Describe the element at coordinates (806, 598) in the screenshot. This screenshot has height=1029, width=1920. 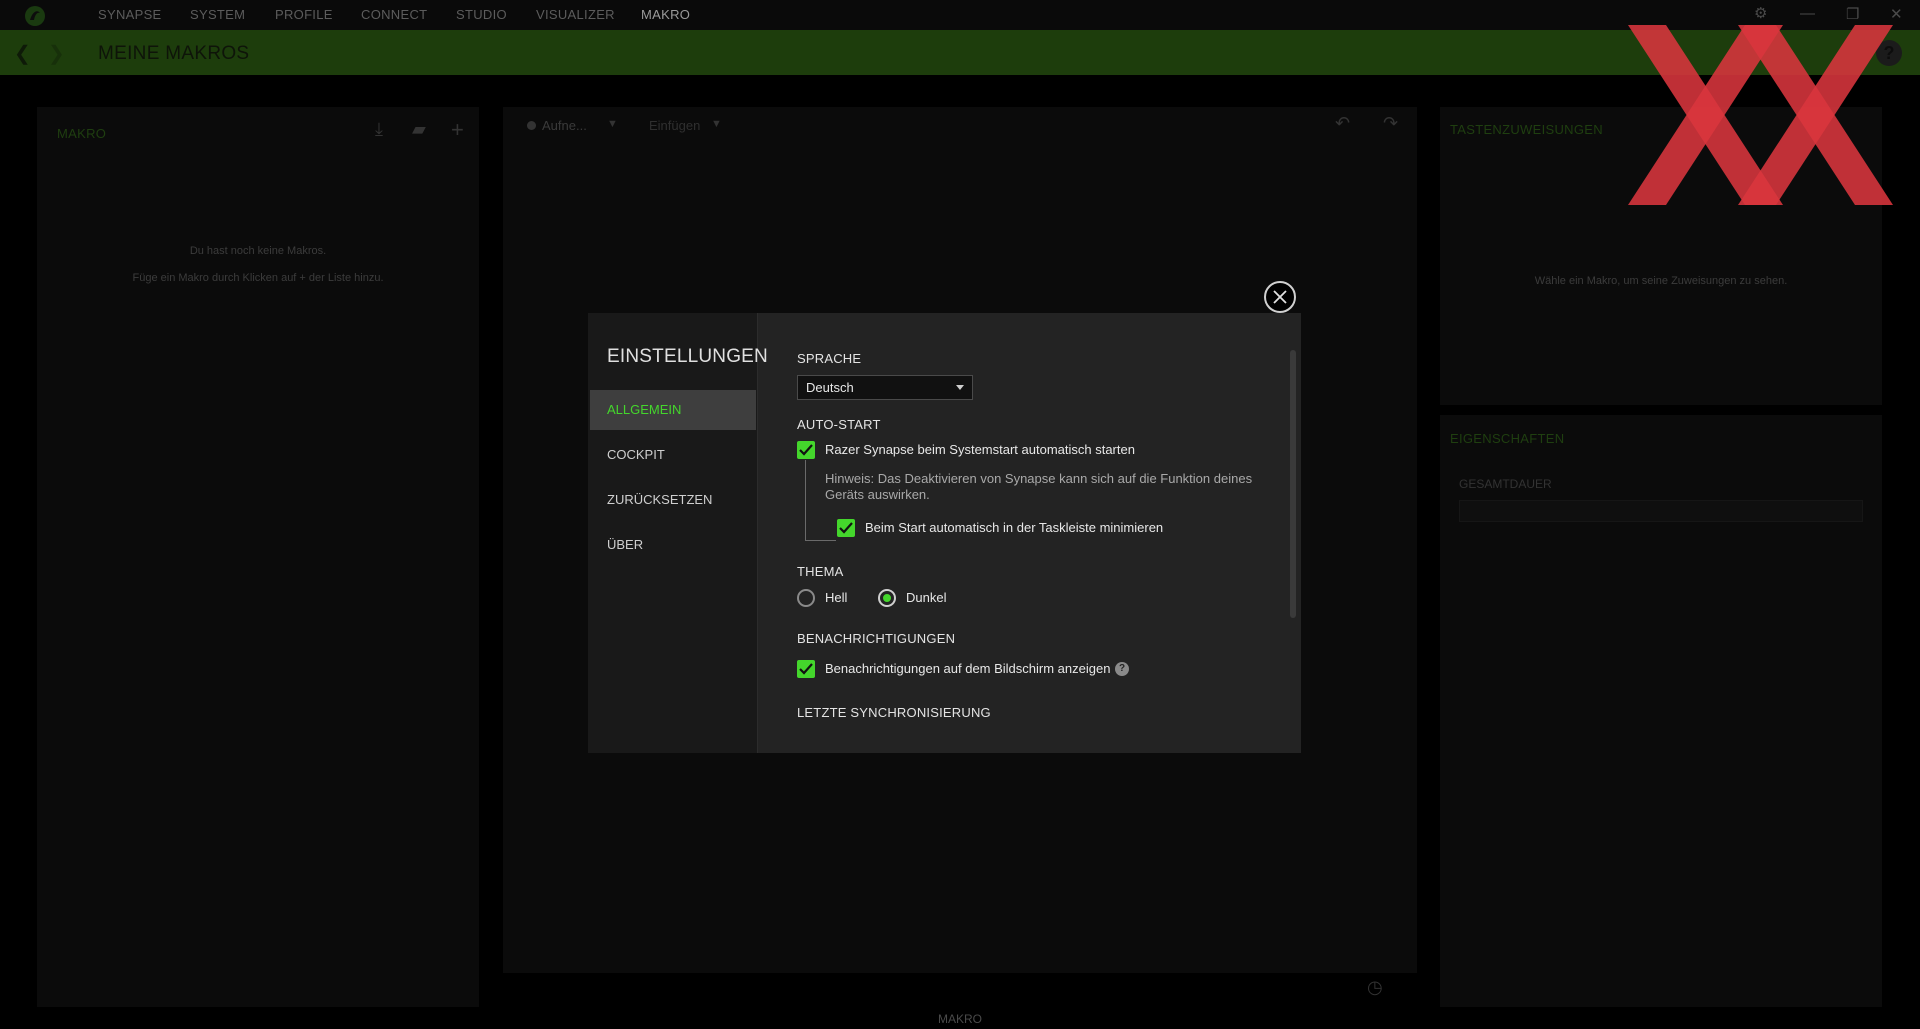
I see `theme-light-radio` at that location.